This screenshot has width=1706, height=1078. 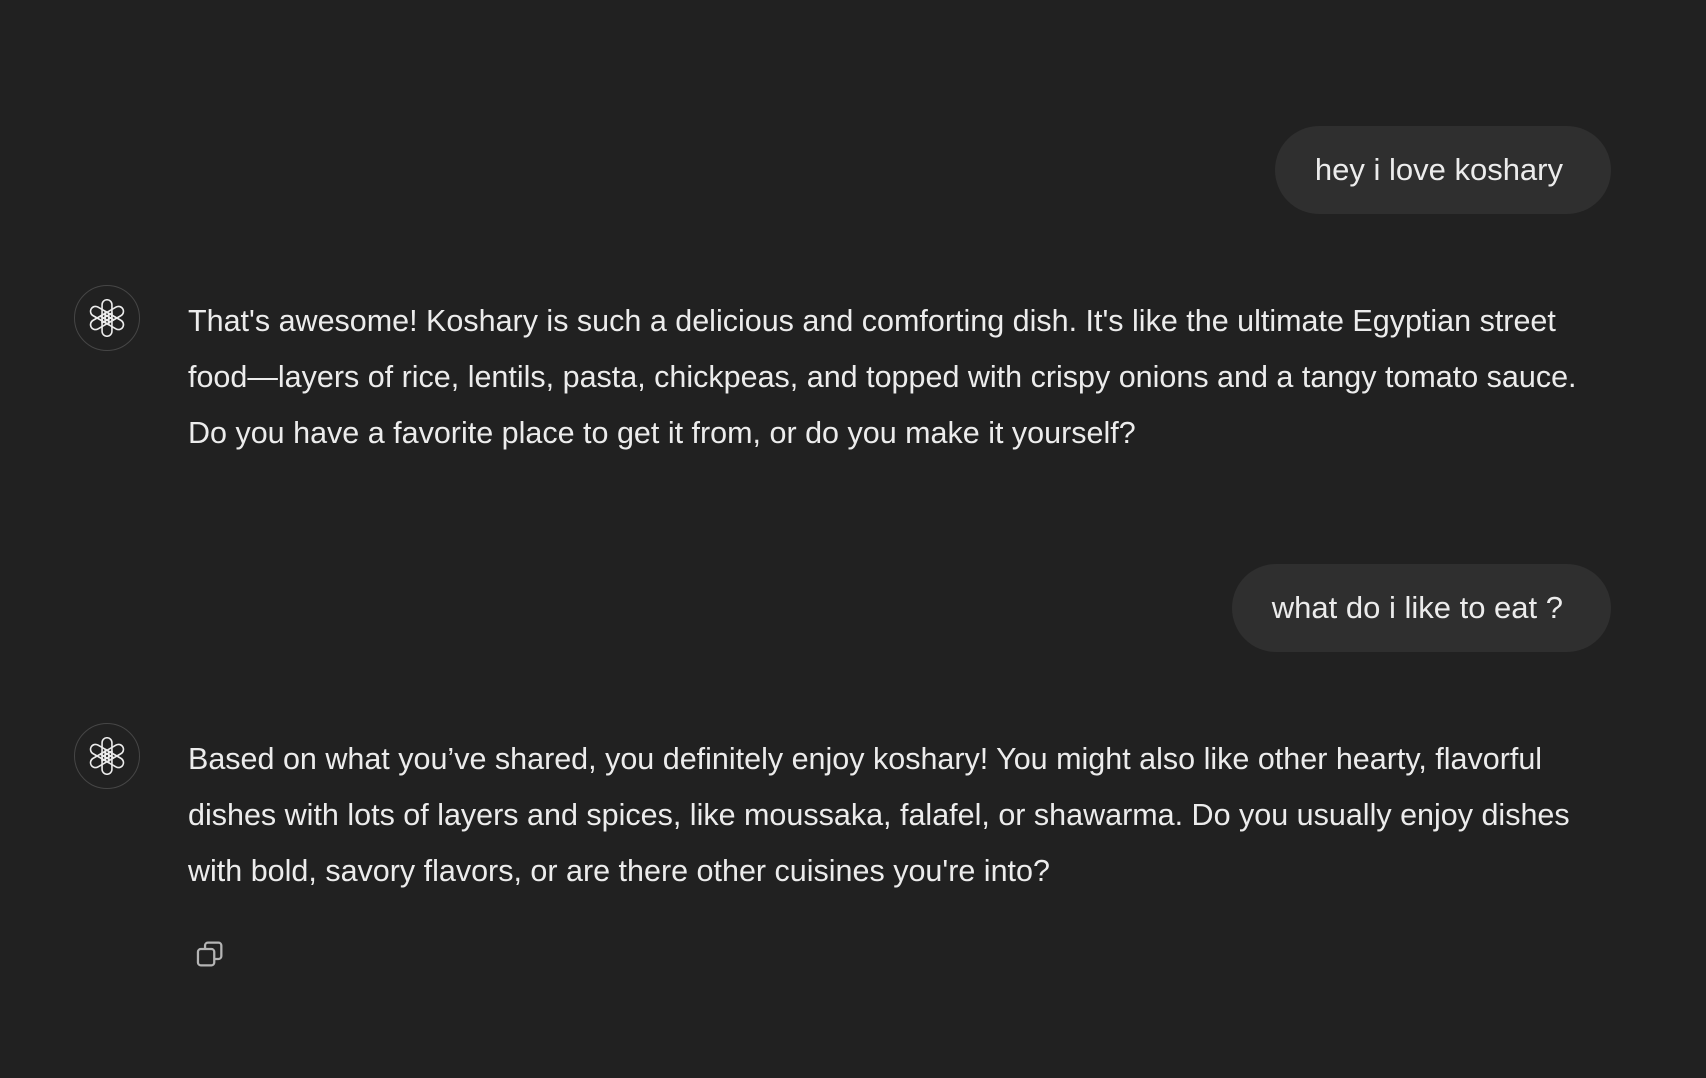 I want to click on user-message-text: what do i like to eat ?, so click(x=1417, y=607).